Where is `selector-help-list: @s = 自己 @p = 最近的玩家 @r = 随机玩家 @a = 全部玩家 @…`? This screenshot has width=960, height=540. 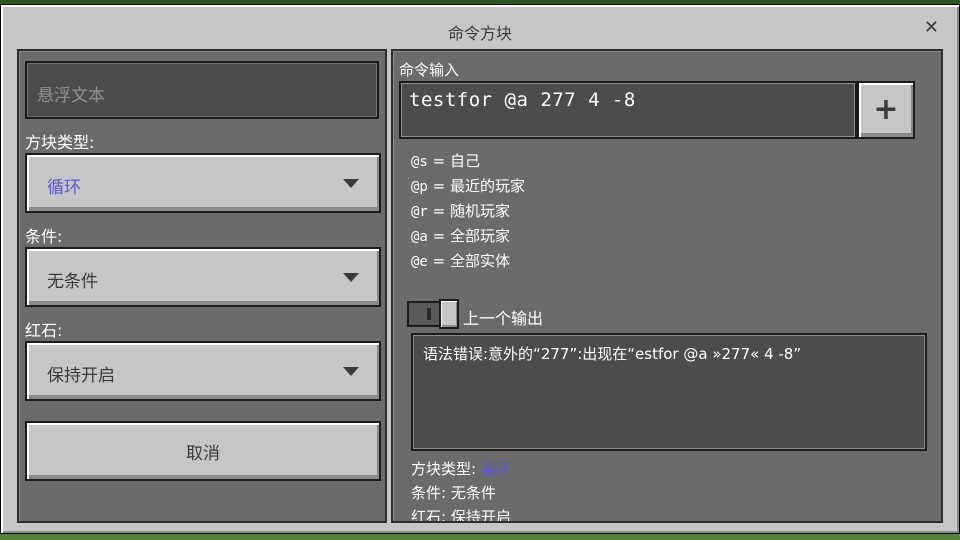 selector-help-list: @s = 自己 @p = 最近的玩家 @r = 随机玩家 @a = 全部玩家 @… is located at coordinates (468, 211).